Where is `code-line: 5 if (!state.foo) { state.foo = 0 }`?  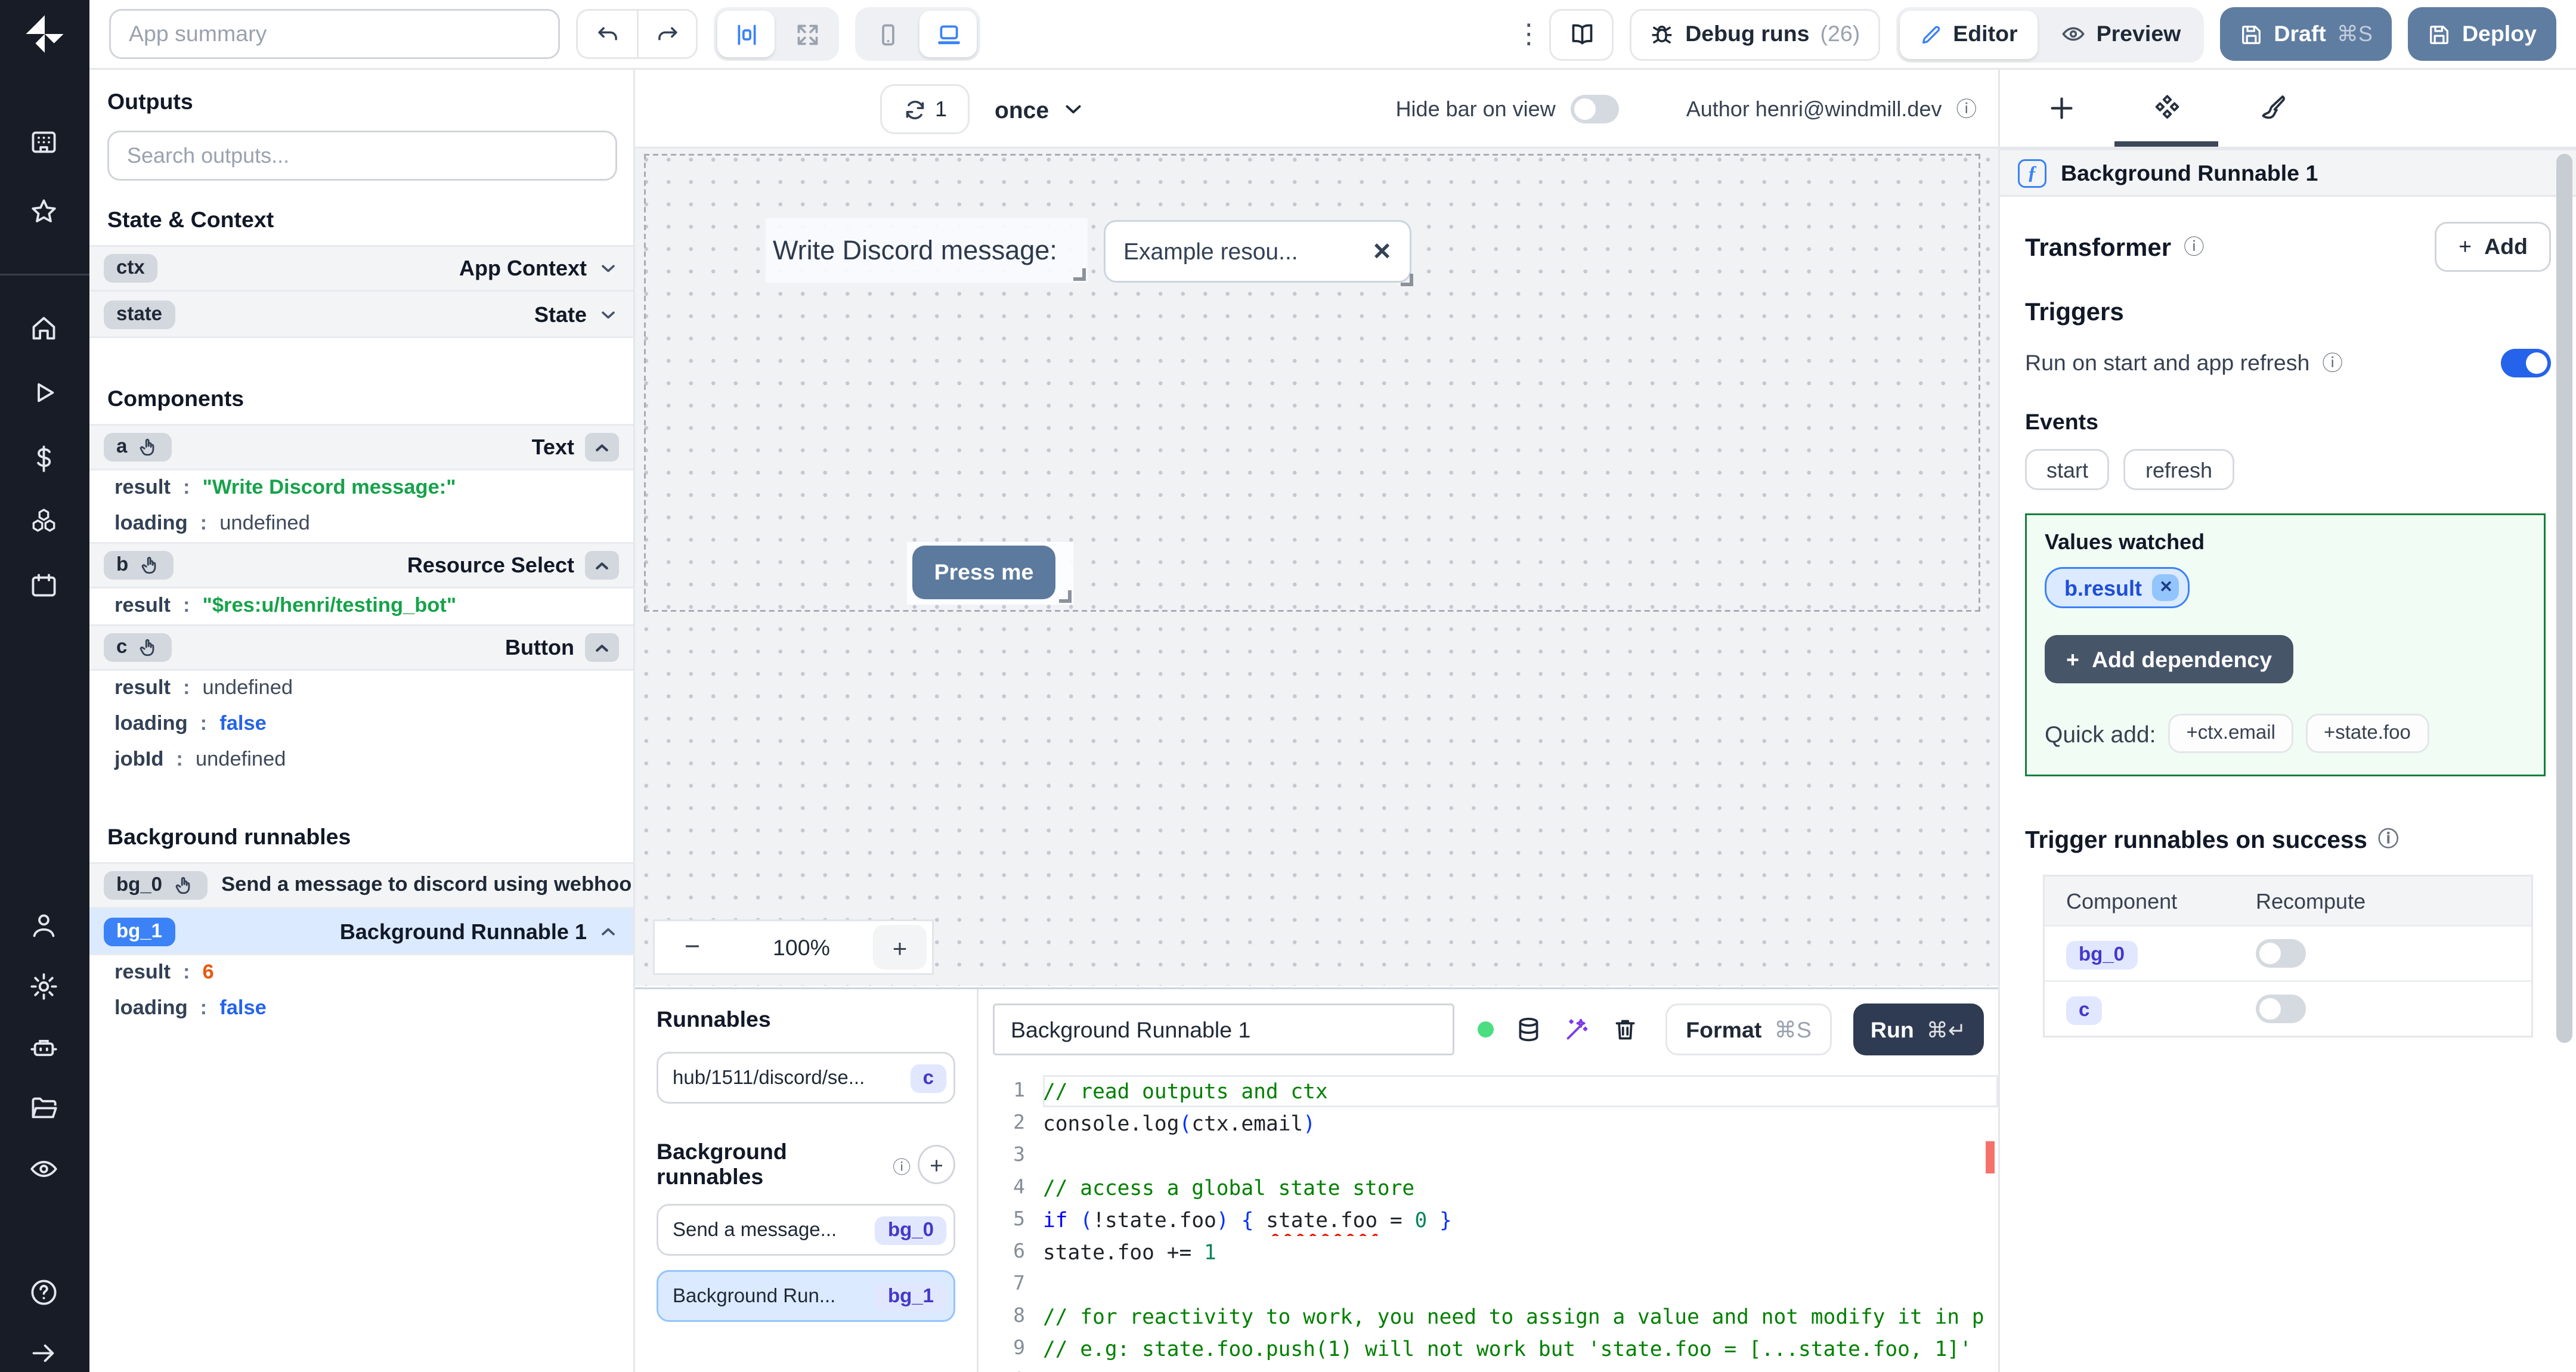 code-line: 5 if (!state.foo) { state.foo = 0 } is located at coordinates (1488, 1220).